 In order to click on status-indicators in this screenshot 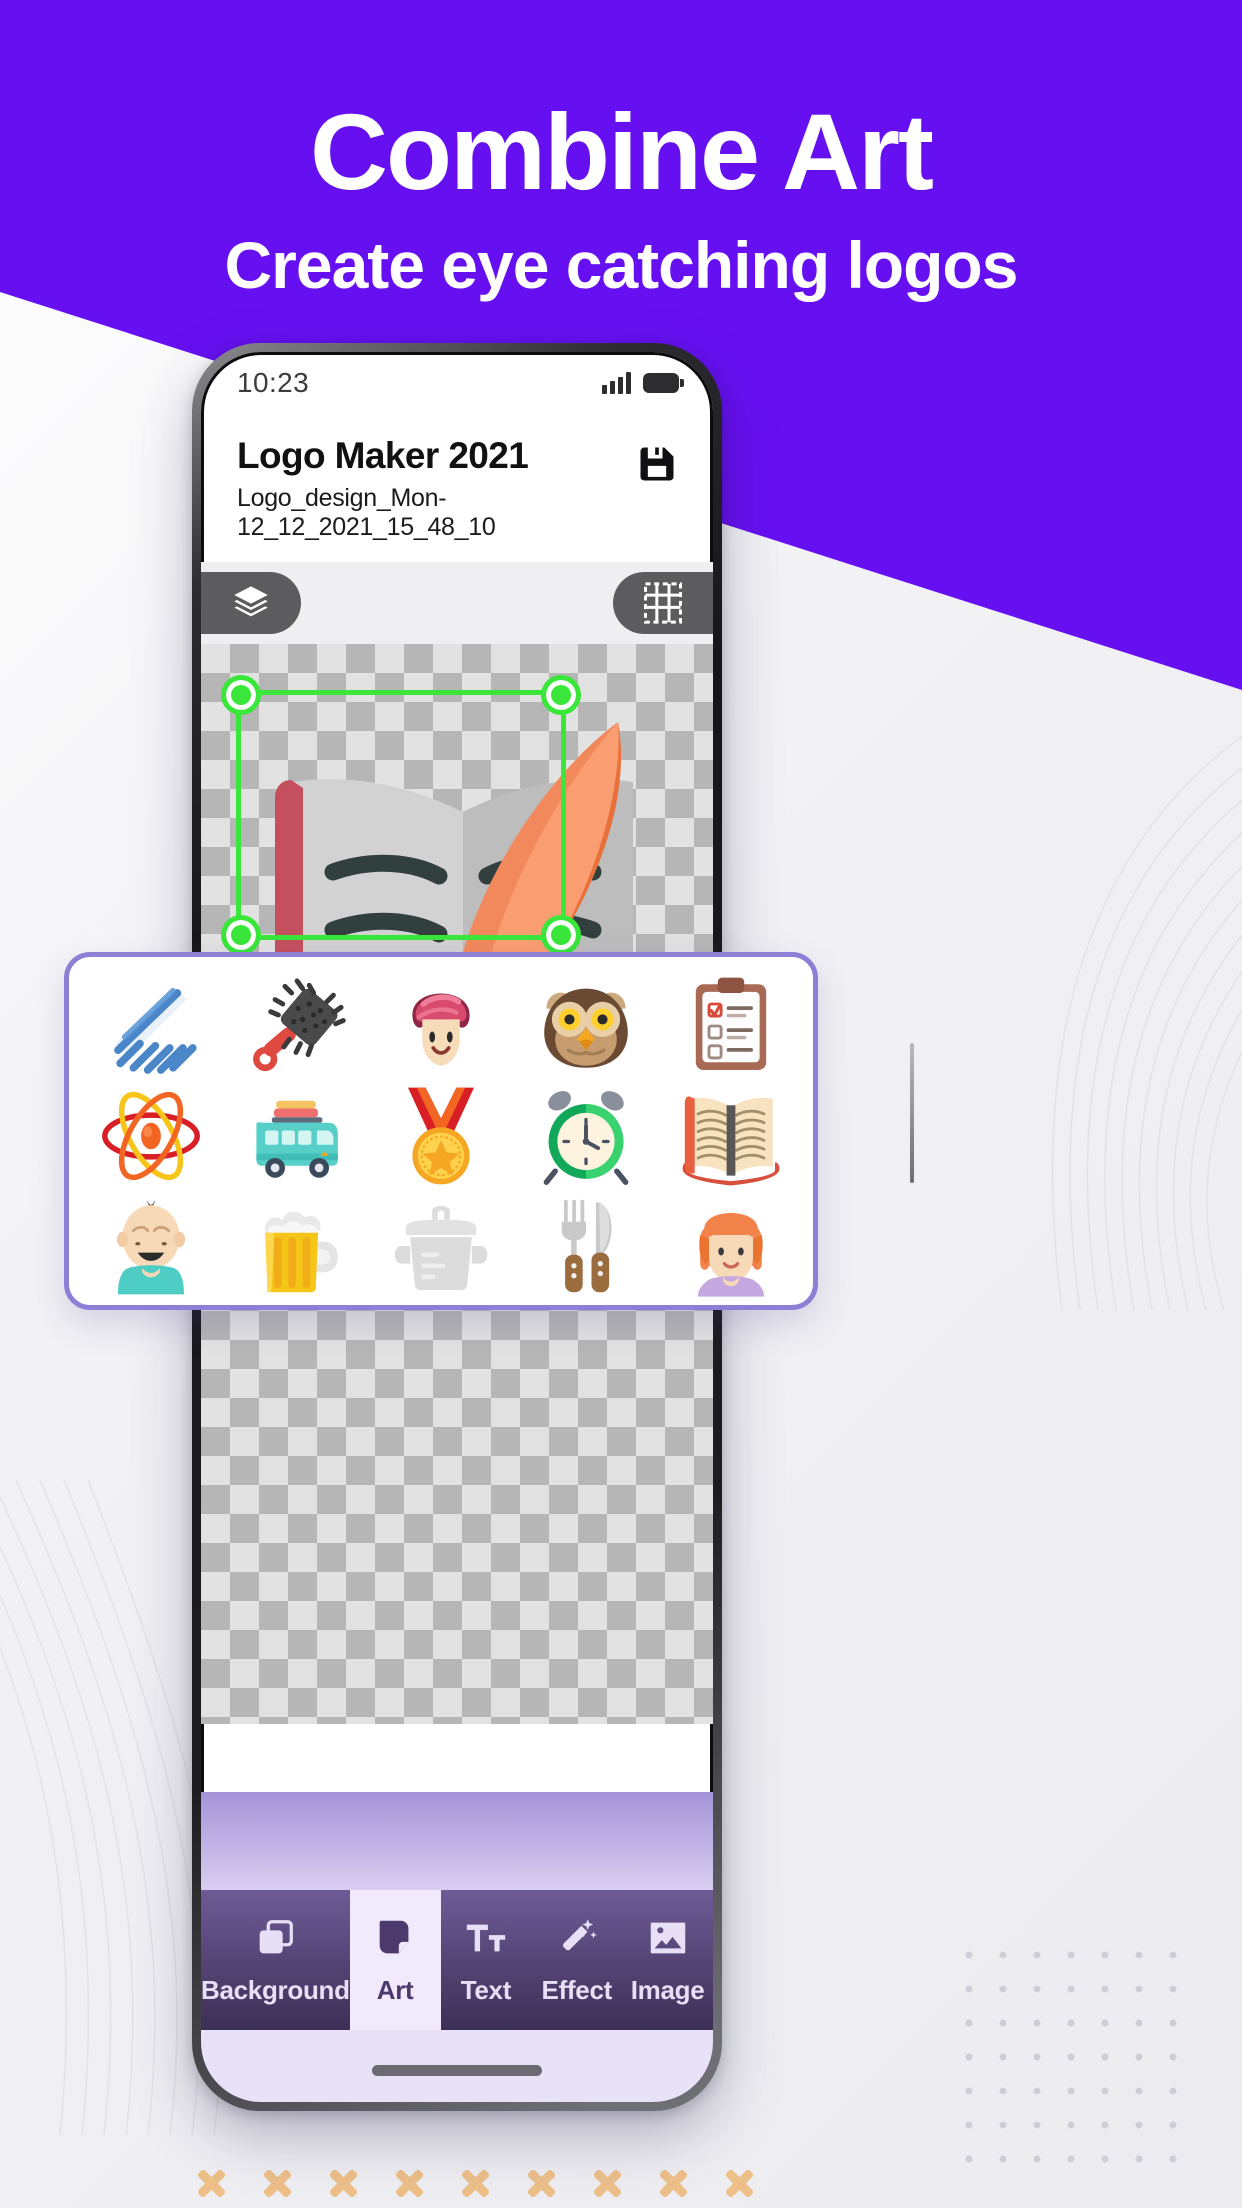, I will do `click(643, 383)`.